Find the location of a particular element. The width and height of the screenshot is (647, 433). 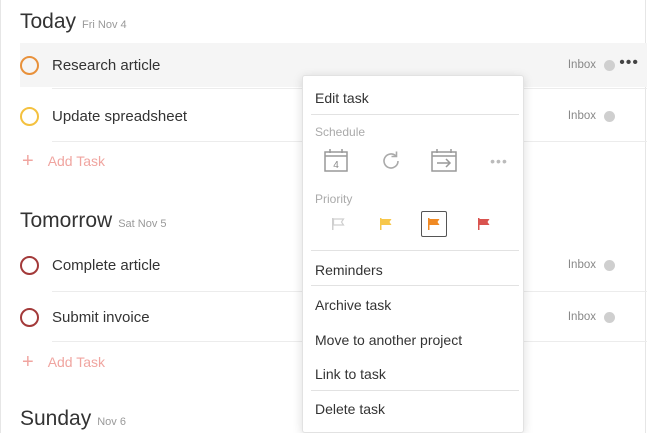

section-header-sunday: Sunday Nov 6 is located at coordinates (73, 419).